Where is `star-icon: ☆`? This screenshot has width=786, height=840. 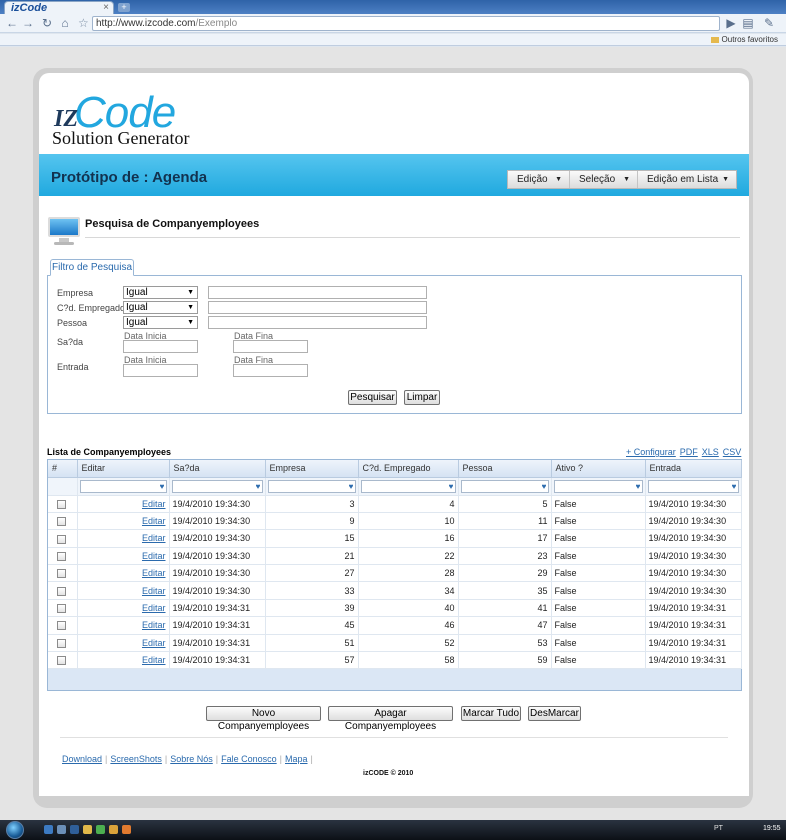
star-icon: ☆ is located at coordinates (83, 23).